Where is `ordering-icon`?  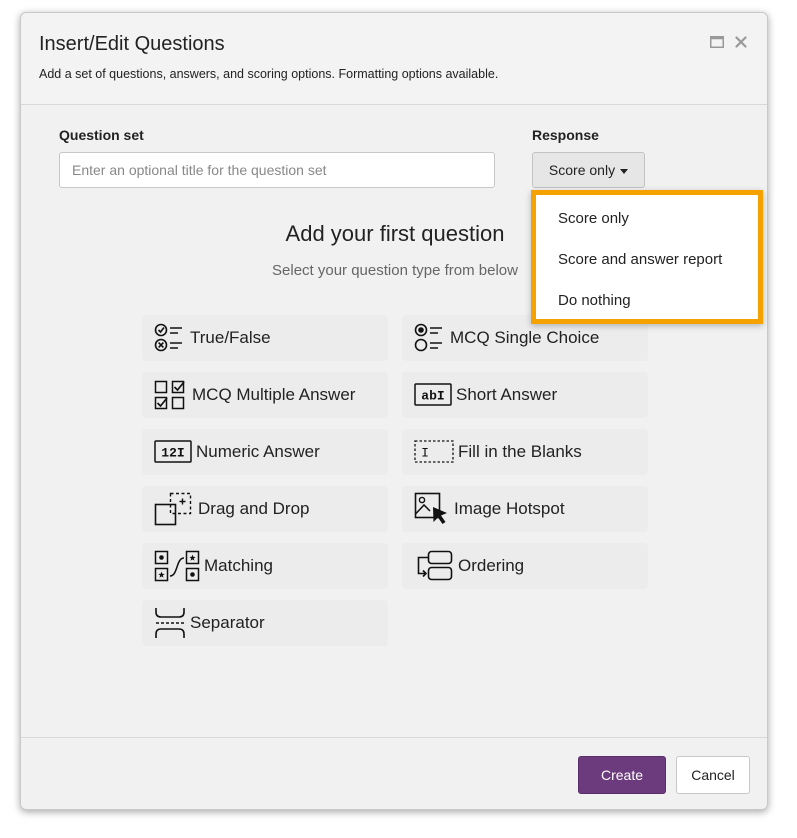
ordering-icon is located at coordinates (434, 566).